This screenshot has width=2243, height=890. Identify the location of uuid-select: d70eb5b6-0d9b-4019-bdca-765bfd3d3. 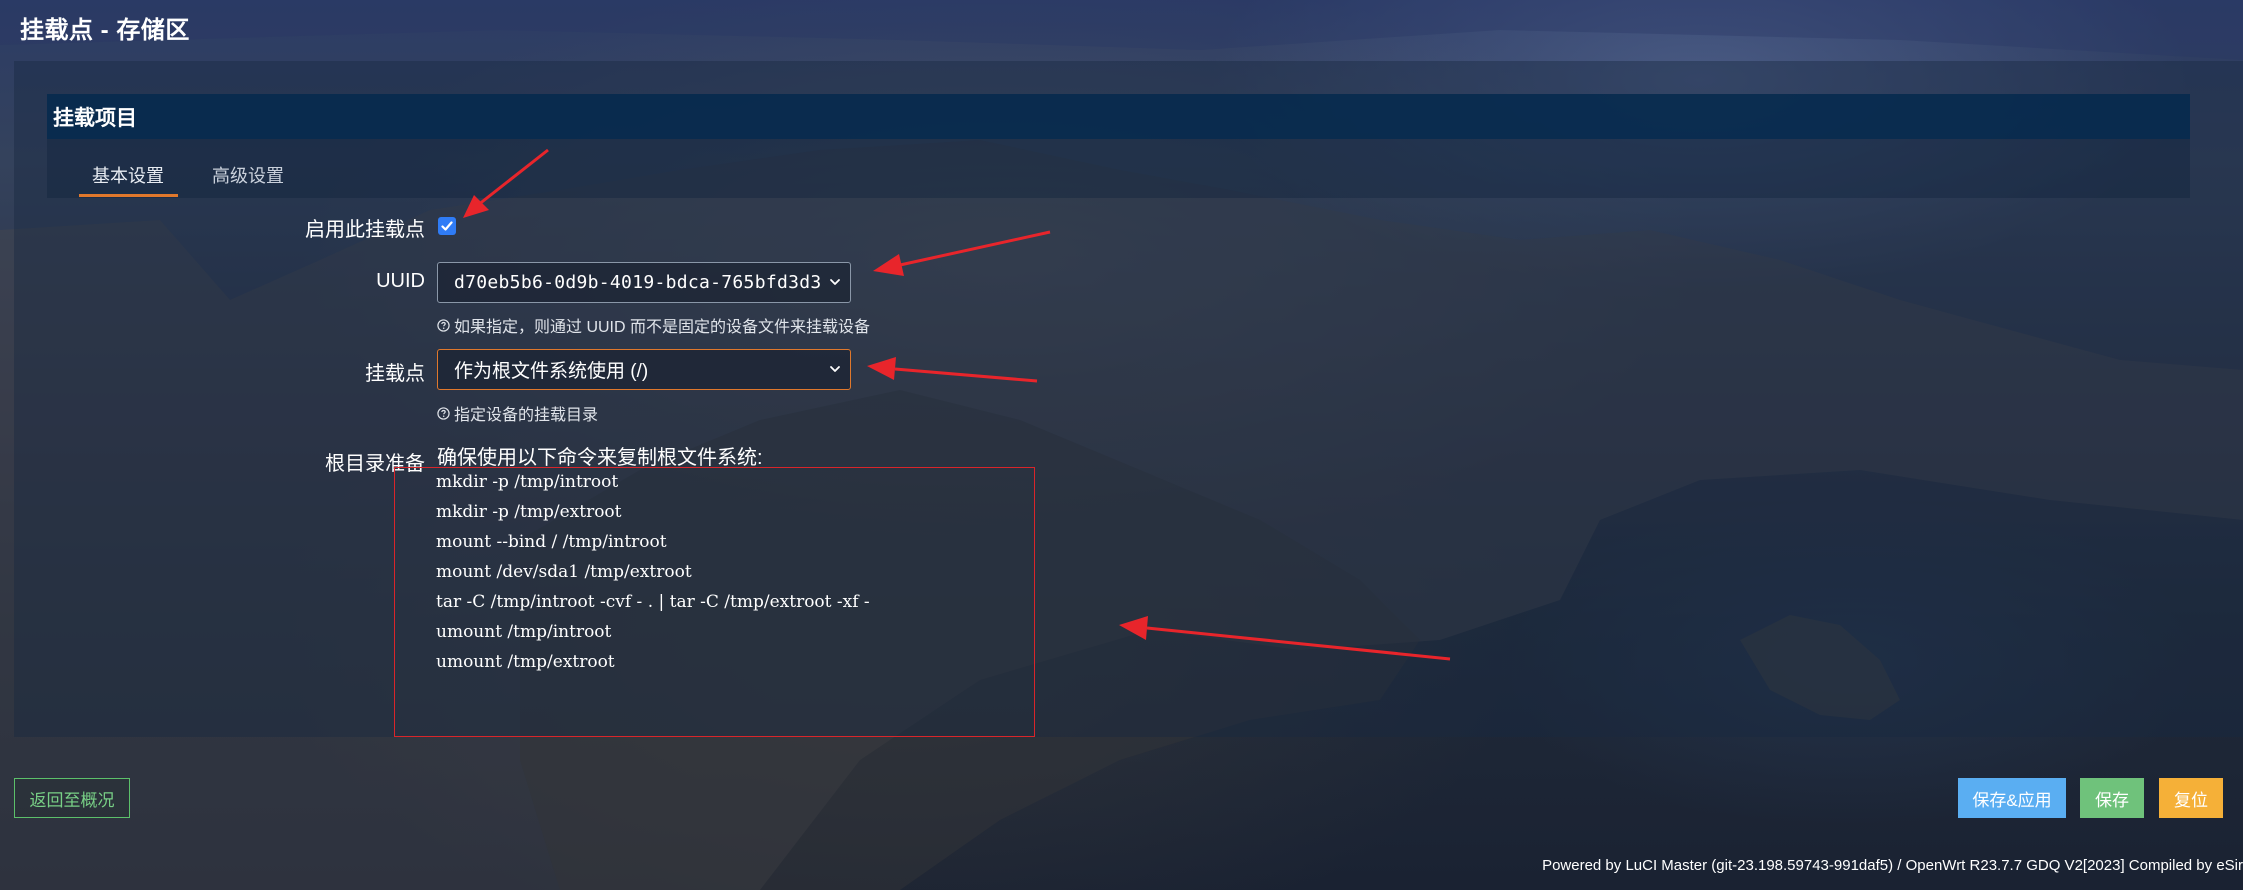
(644, 282).